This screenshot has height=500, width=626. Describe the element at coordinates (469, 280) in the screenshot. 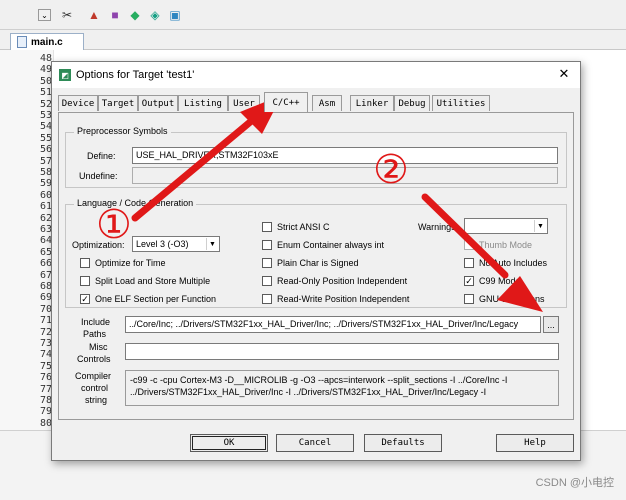

I see `checkmark-icon: ✓` at that location.